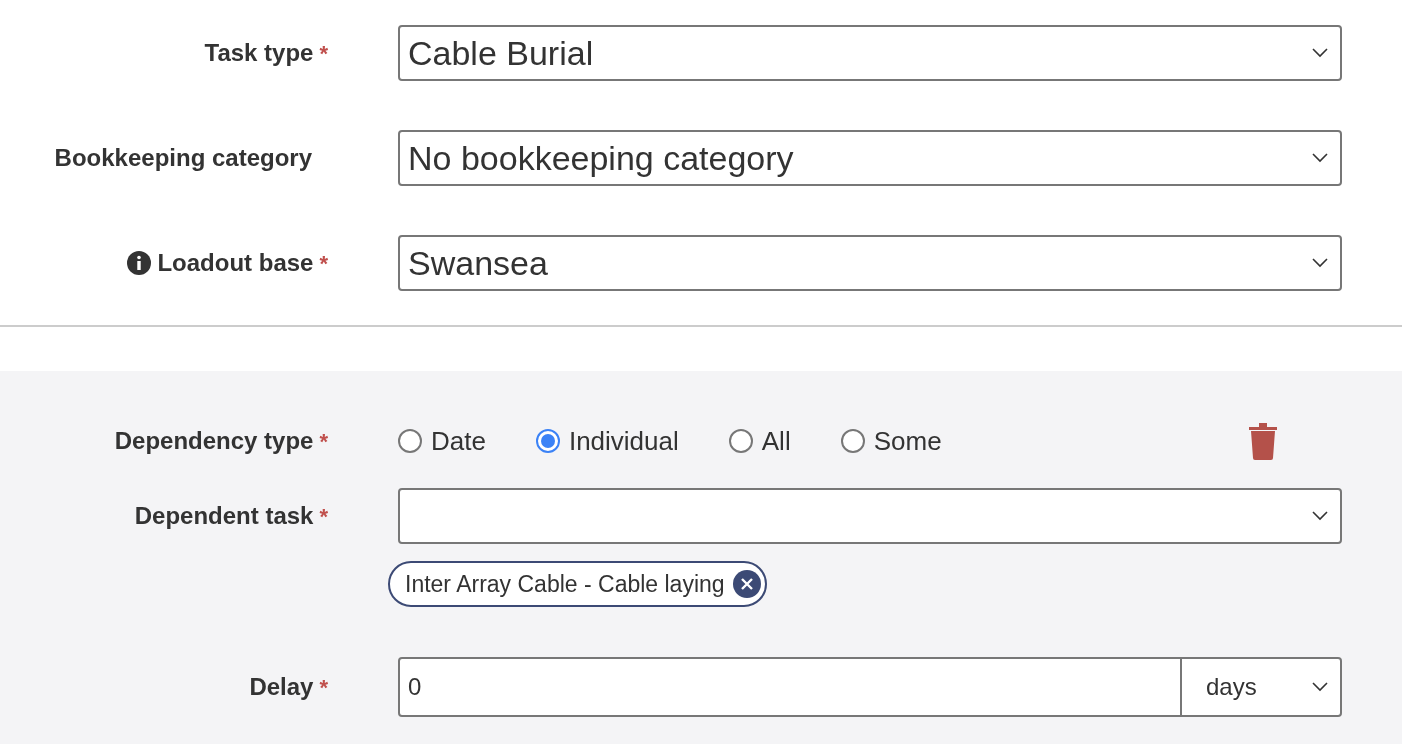  Describe the element at coordinates (183, 158) in the screenshot. I see `field-label: Bookkeeping category` at that location.